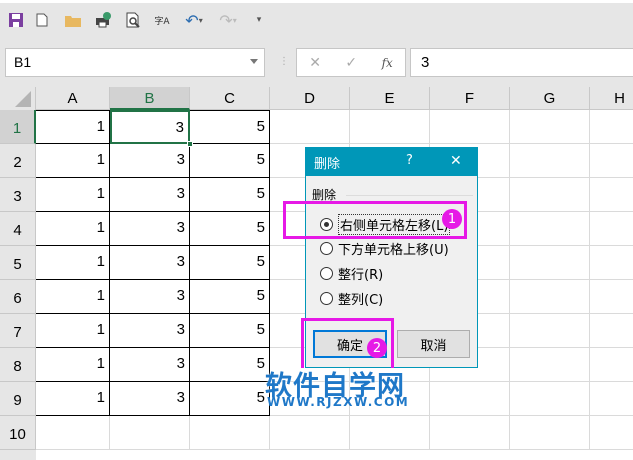  What do you see at coordinates (16, 20) in the screenshot?
I see `save-button` at bounding box center [16, 20].